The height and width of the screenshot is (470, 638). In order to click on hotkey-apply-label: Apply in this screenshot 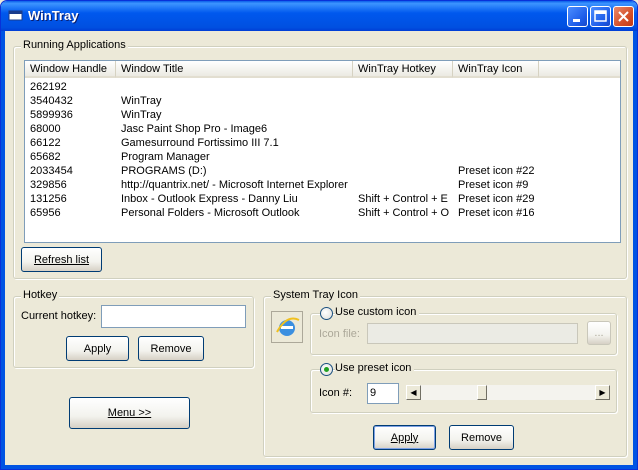, I will do `click(97, 348)`.